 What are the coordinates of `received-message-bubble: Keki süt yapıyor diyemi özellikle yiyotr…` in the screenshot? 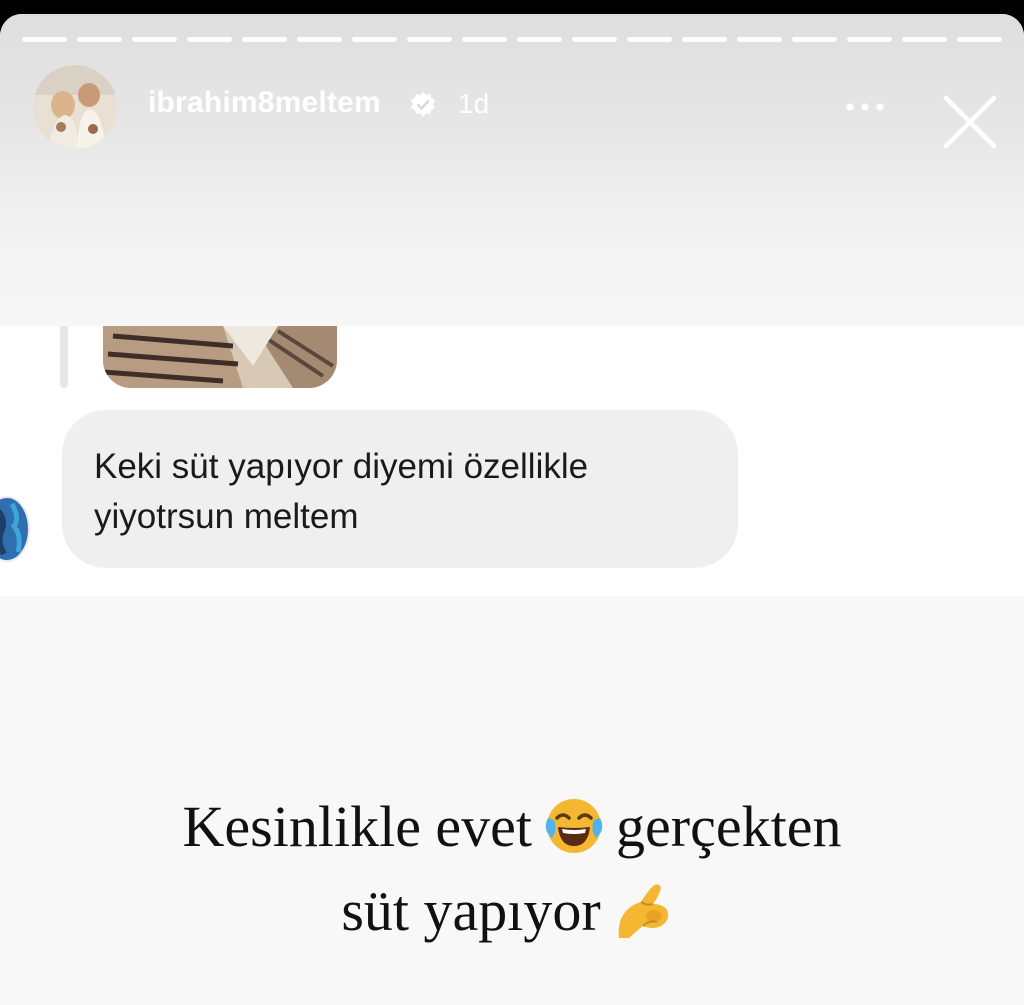 It's located at (400, 489).